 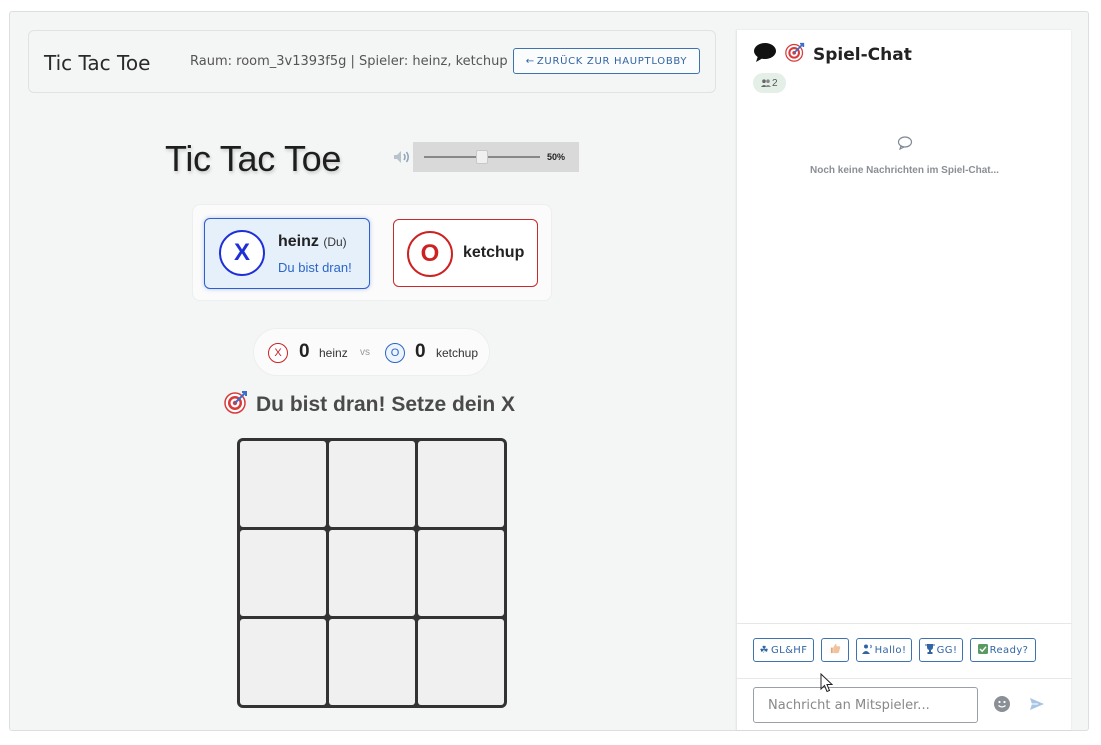 I want to click on players-panel: X heinz (Du) Du bist dran! O ketchup, so click(x=372, y=252).